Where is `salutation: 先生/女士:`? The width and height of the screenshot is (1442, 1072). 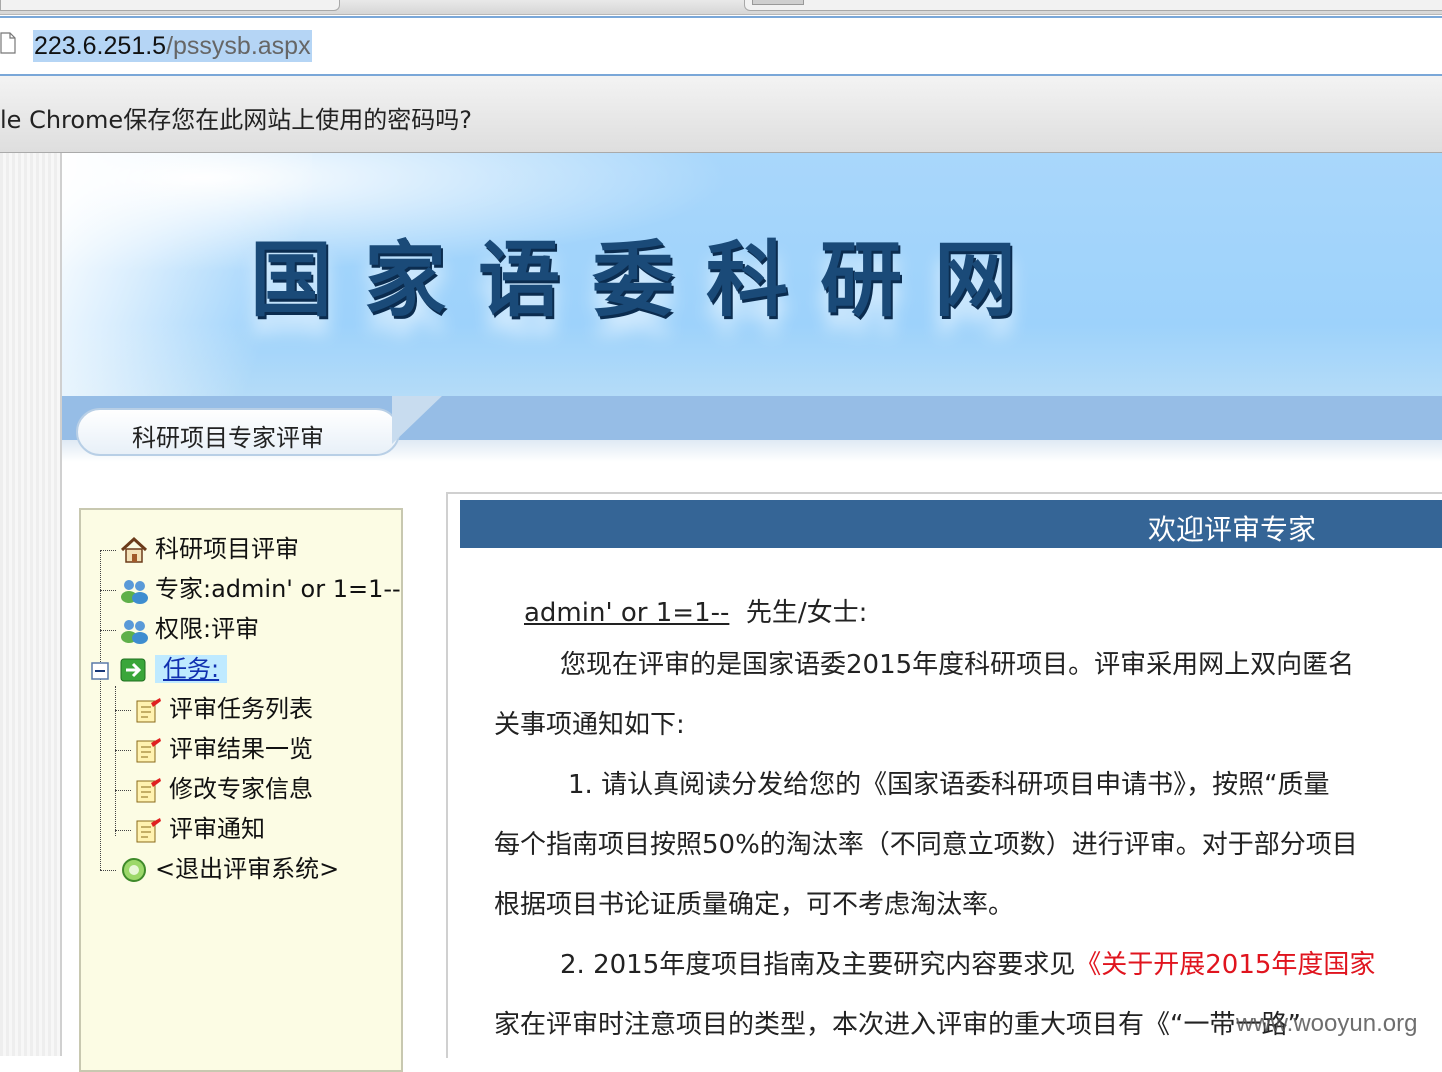
salutation: 先生/女士: is located at coordinates (806, 613).